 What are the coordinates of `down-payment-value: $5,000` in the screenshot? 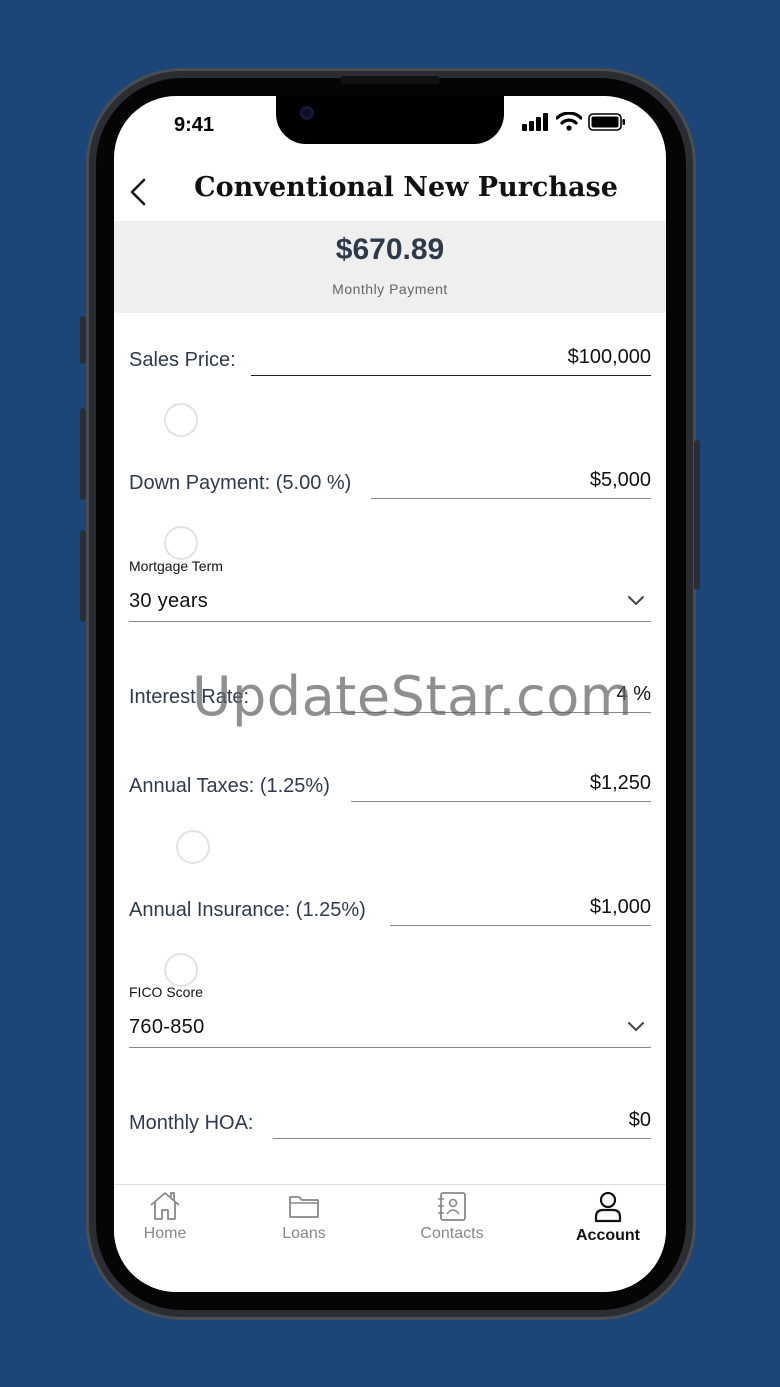 It's located at (620, 480).